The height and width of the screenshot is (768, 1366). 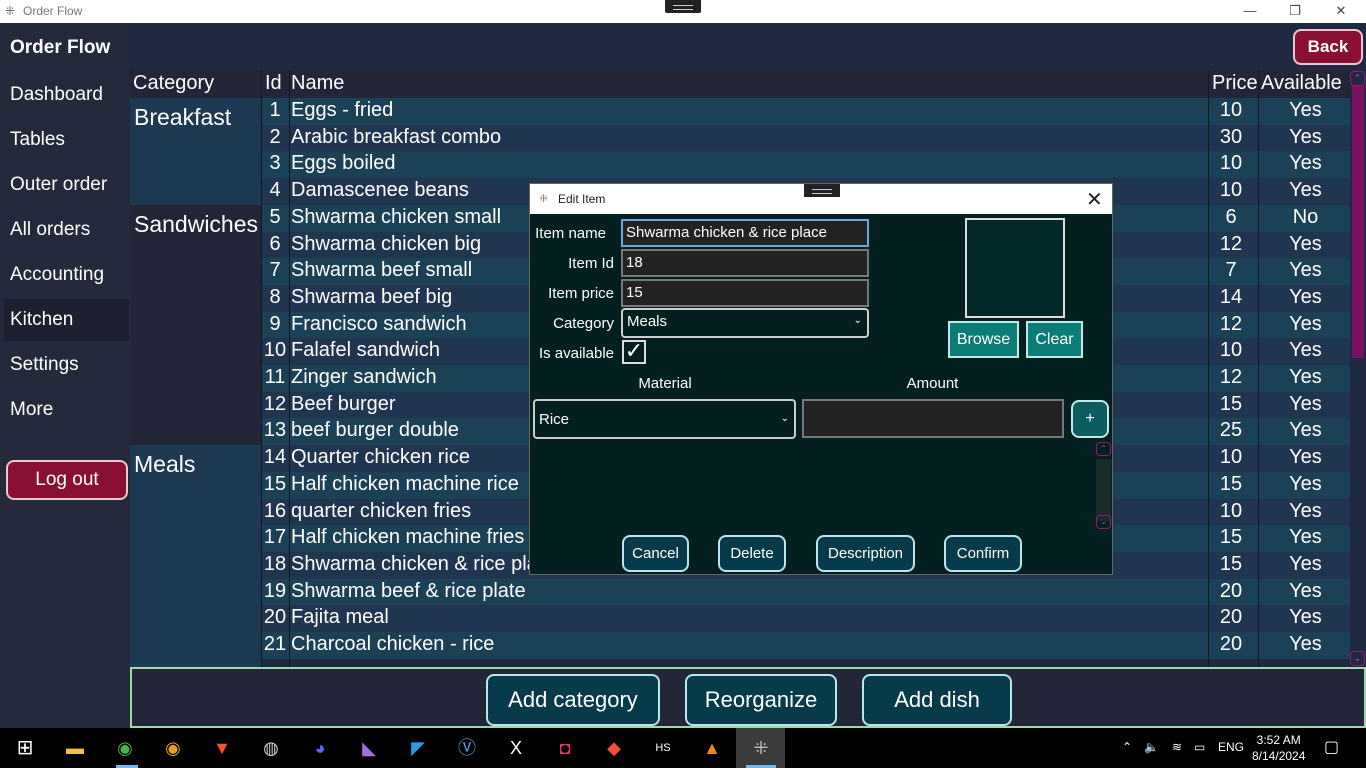 I want to click on language-indicator: ENG, so click(x=1231, y=747).